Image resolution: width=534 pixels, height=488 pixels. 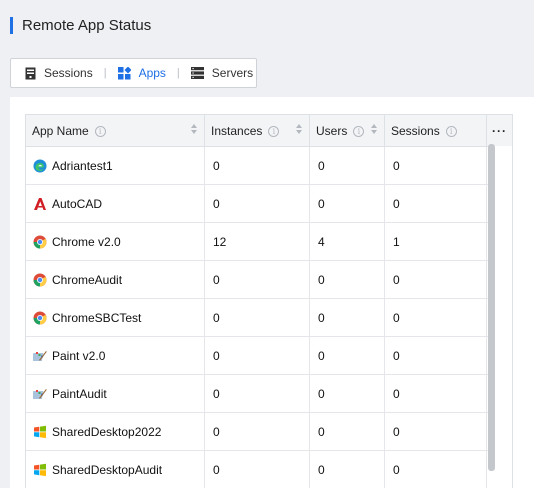 What do you see at coordinates (152, 73) in the screenshot?
I see `tab-apps-label: Apps` at bounding box center [152, 73].